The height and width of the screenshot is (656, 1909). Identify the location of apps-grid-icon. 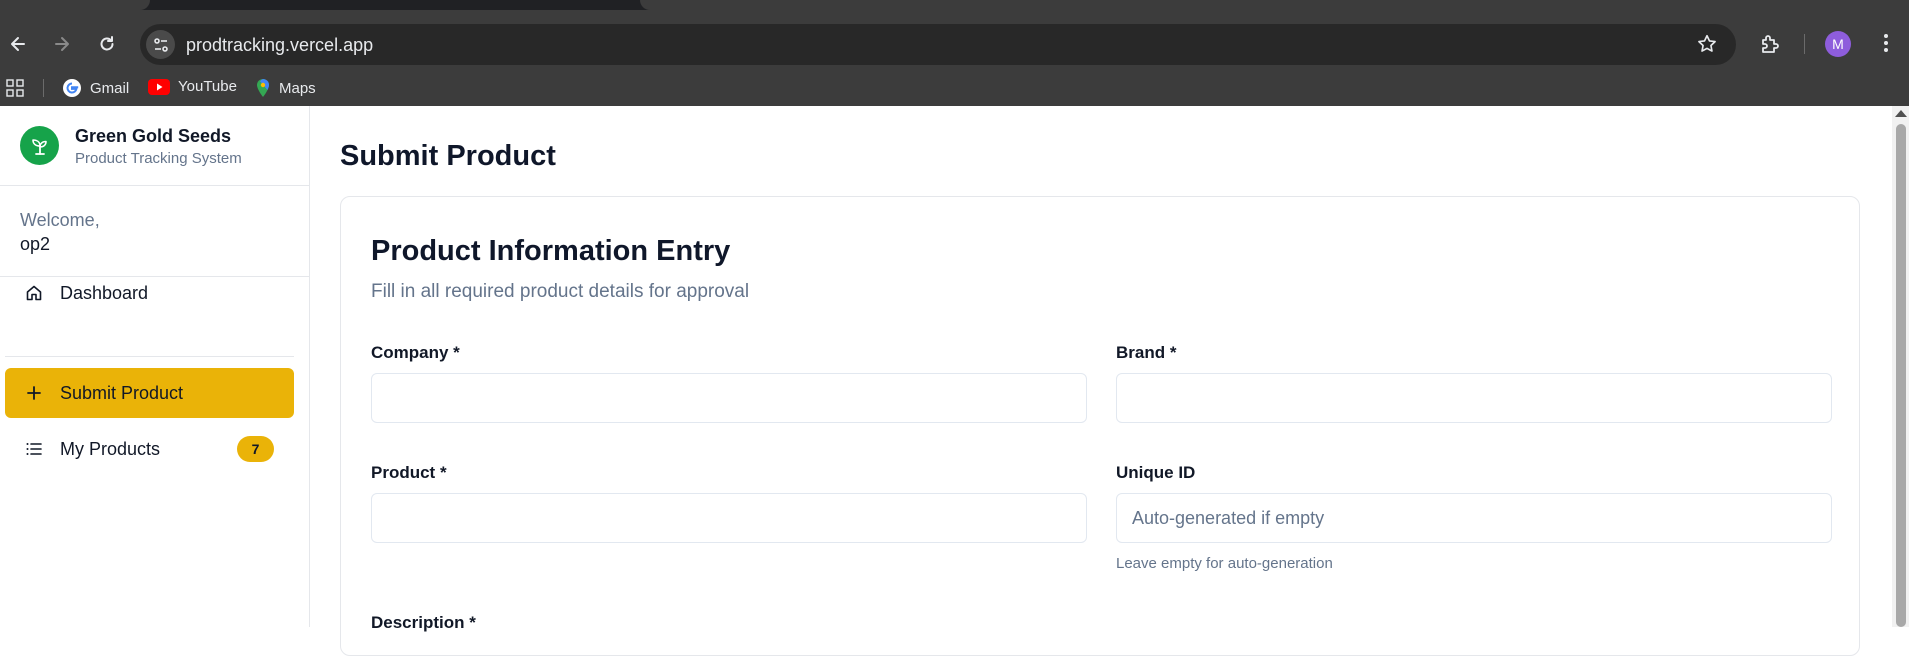
(15, 88).